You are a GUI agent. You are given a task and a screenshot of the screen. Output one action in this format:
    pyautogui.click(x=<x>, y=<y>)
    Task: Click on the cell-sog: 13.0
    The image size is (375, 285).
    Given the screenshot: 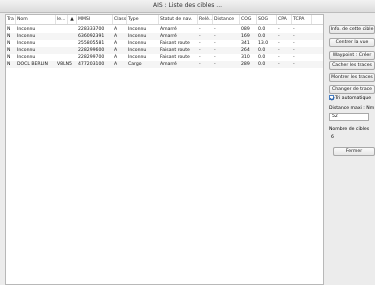 What is the action you would take?
    pyautogui.click(x=263, y=43)
    